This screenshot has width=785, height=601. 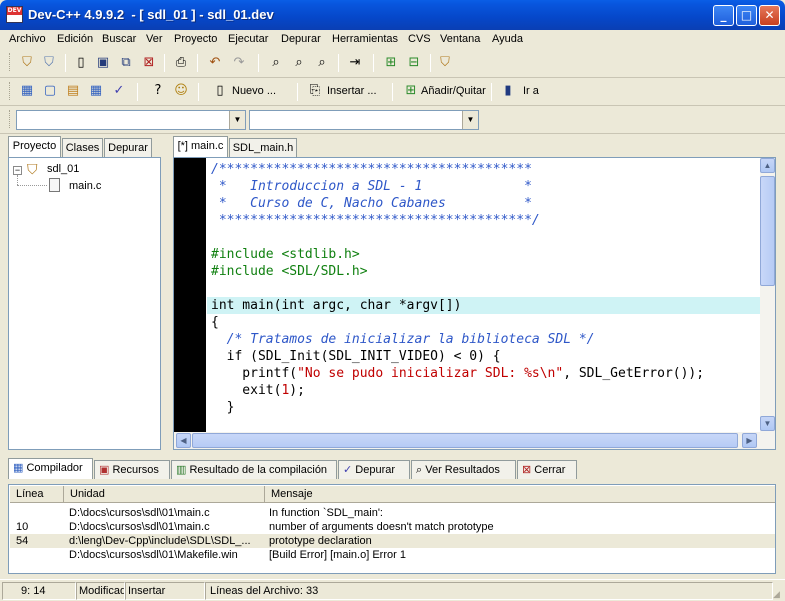 I want to click on tab-resultado-label: Resultado de la compilación, so click(x=258, y=470).